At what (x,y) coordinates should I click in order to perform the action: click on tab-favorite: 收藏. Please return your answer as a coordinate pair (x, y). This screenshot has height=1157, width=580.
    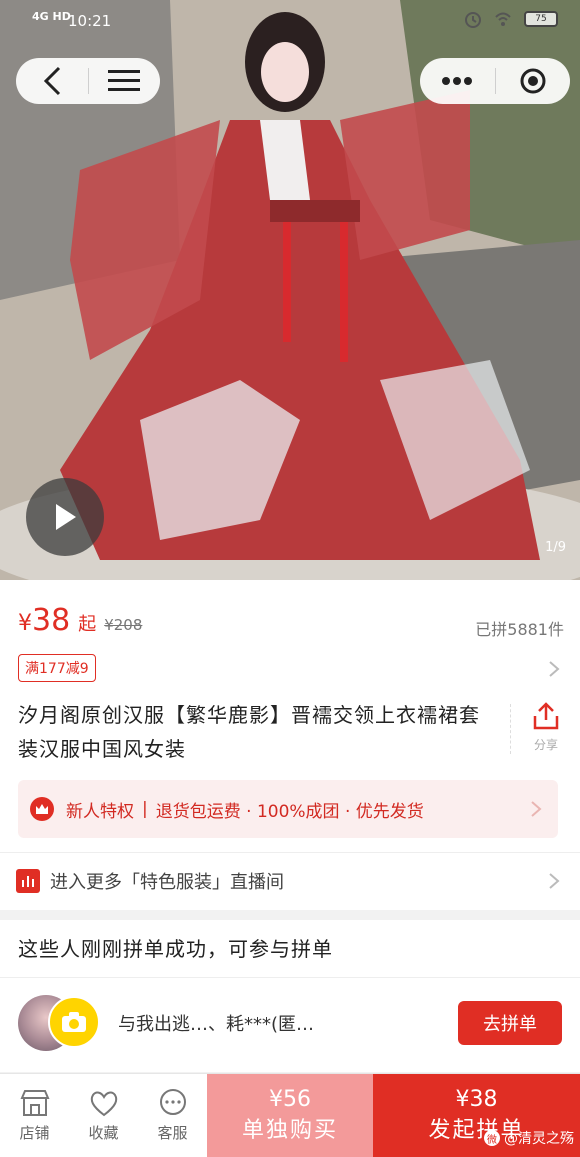
    Looking at the image, I should click on (103, 1115).